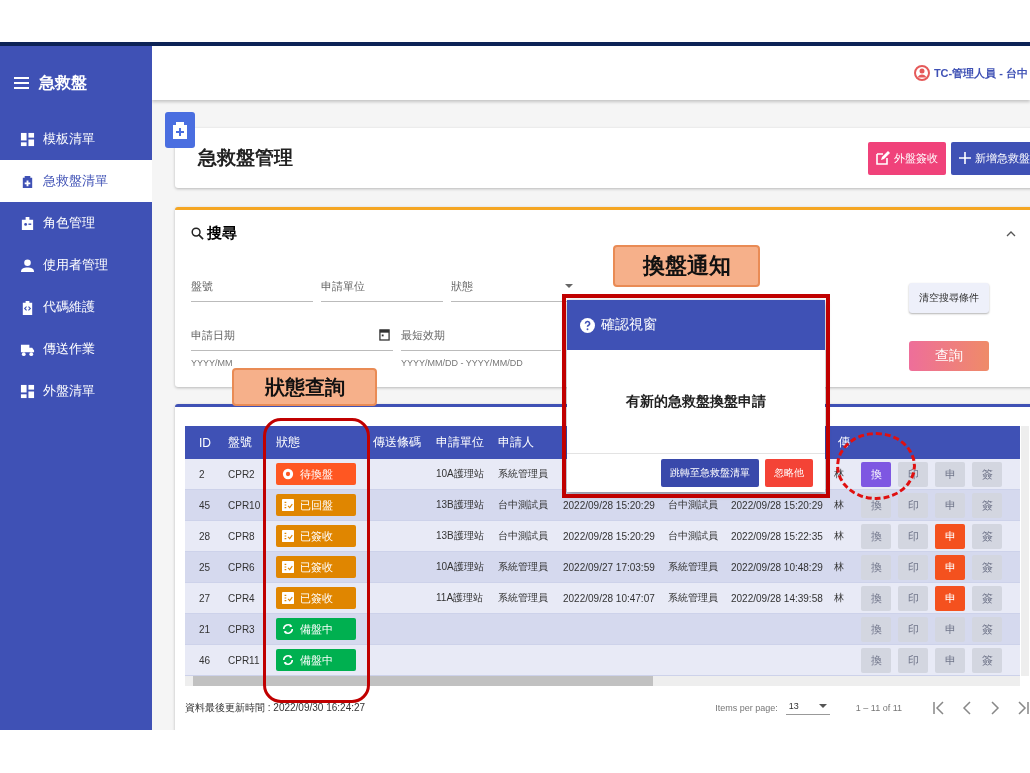 The width and height of the screenshot is (1030, 773). I want to click on app-title: 急救盤, so click(63, 82).